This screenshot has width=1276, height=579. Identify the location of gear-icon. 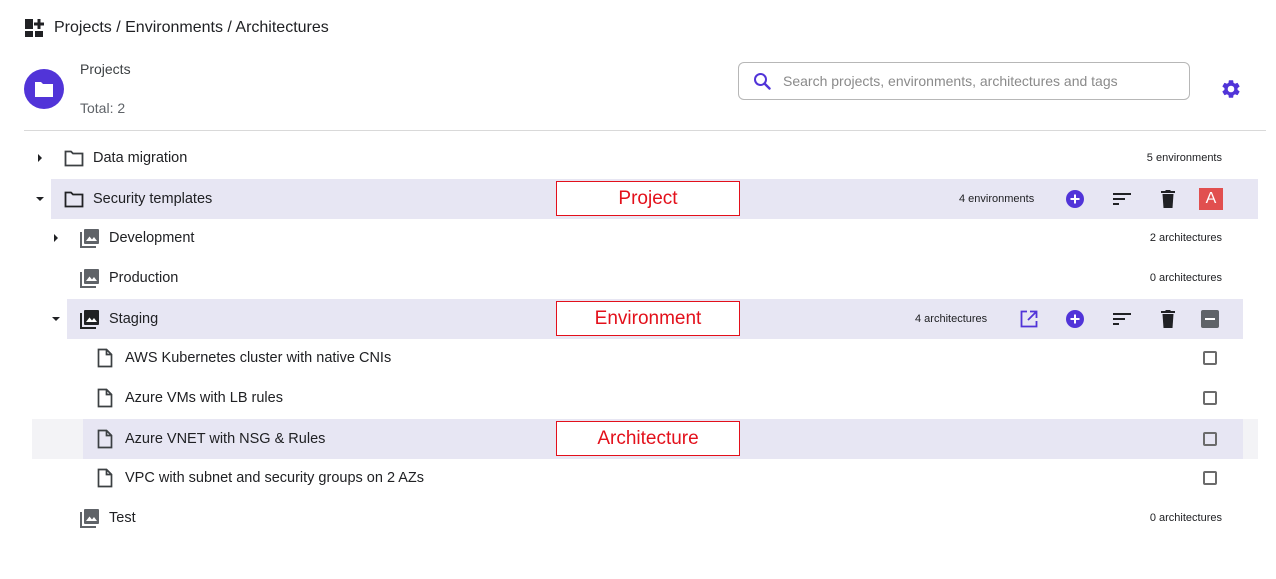
(1231, 89).